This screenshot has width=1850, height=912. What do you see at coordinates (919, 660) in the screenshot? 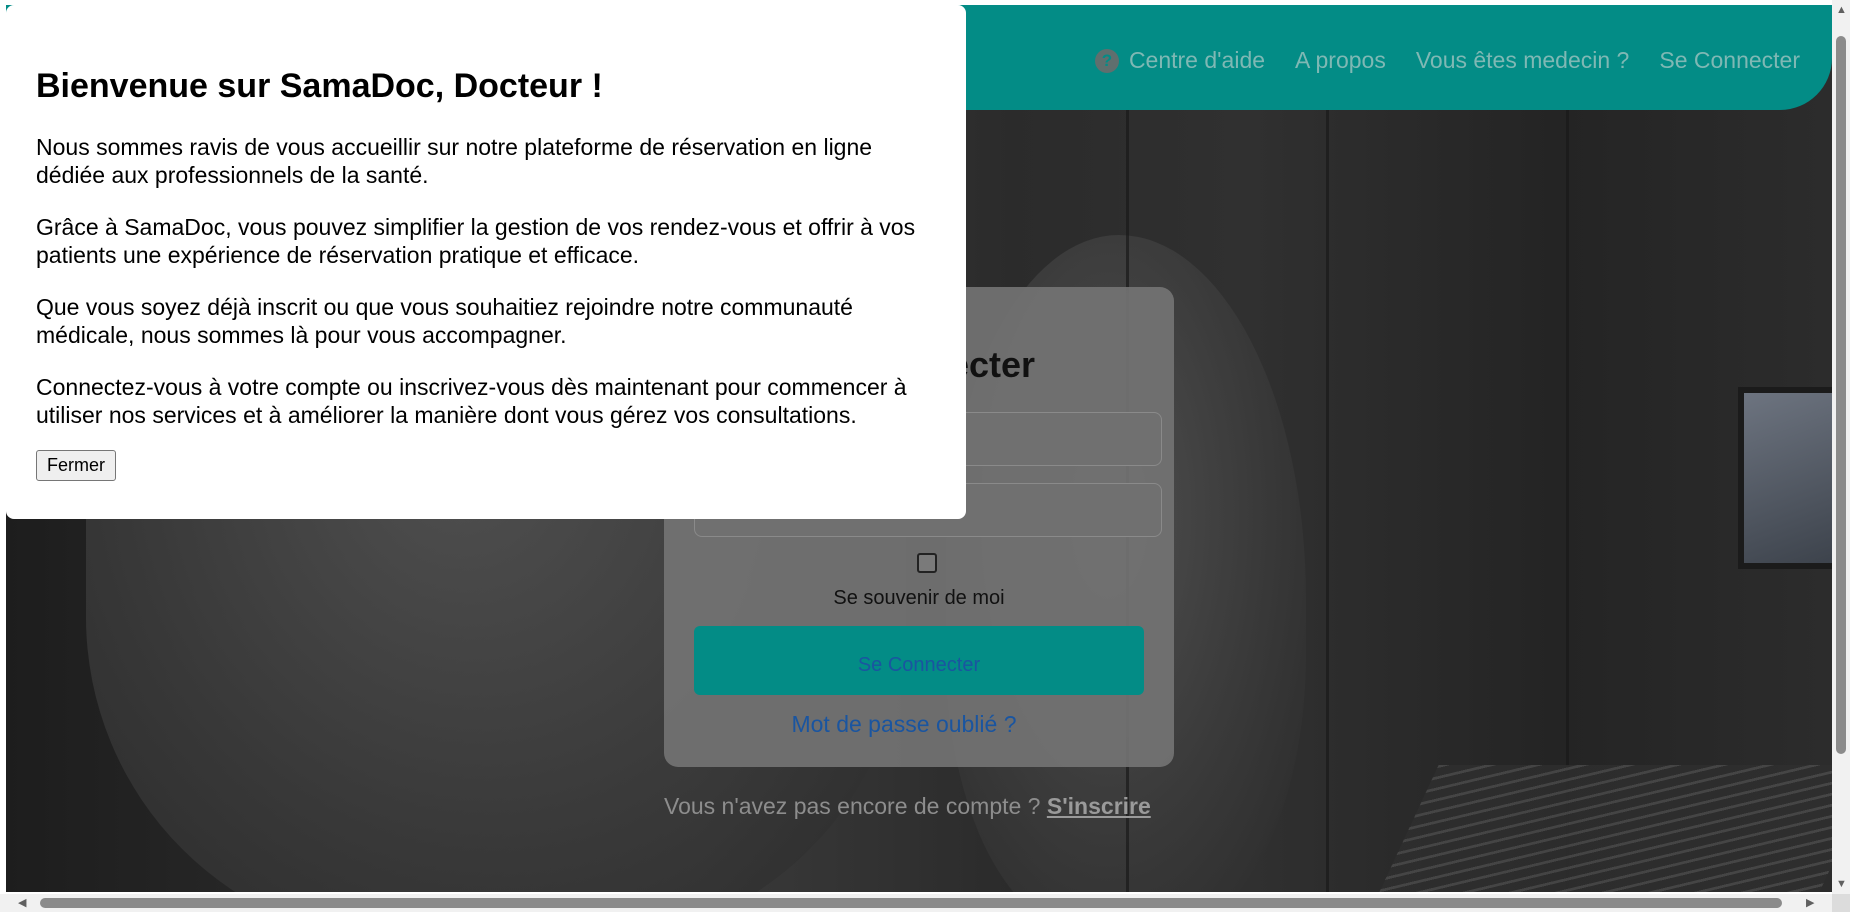
I see `login-submit-button: Se Connecter` at bounding box center [919, 660].